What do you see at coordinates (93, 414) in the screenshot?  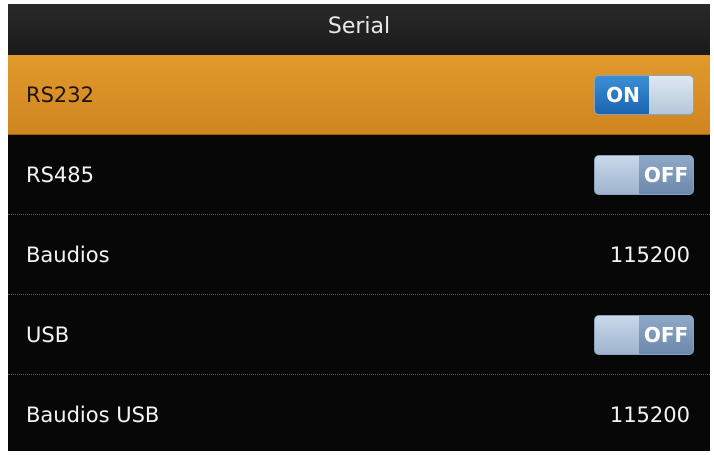 I see `row-label: Baudios USB` at bounding box center [93, 414].